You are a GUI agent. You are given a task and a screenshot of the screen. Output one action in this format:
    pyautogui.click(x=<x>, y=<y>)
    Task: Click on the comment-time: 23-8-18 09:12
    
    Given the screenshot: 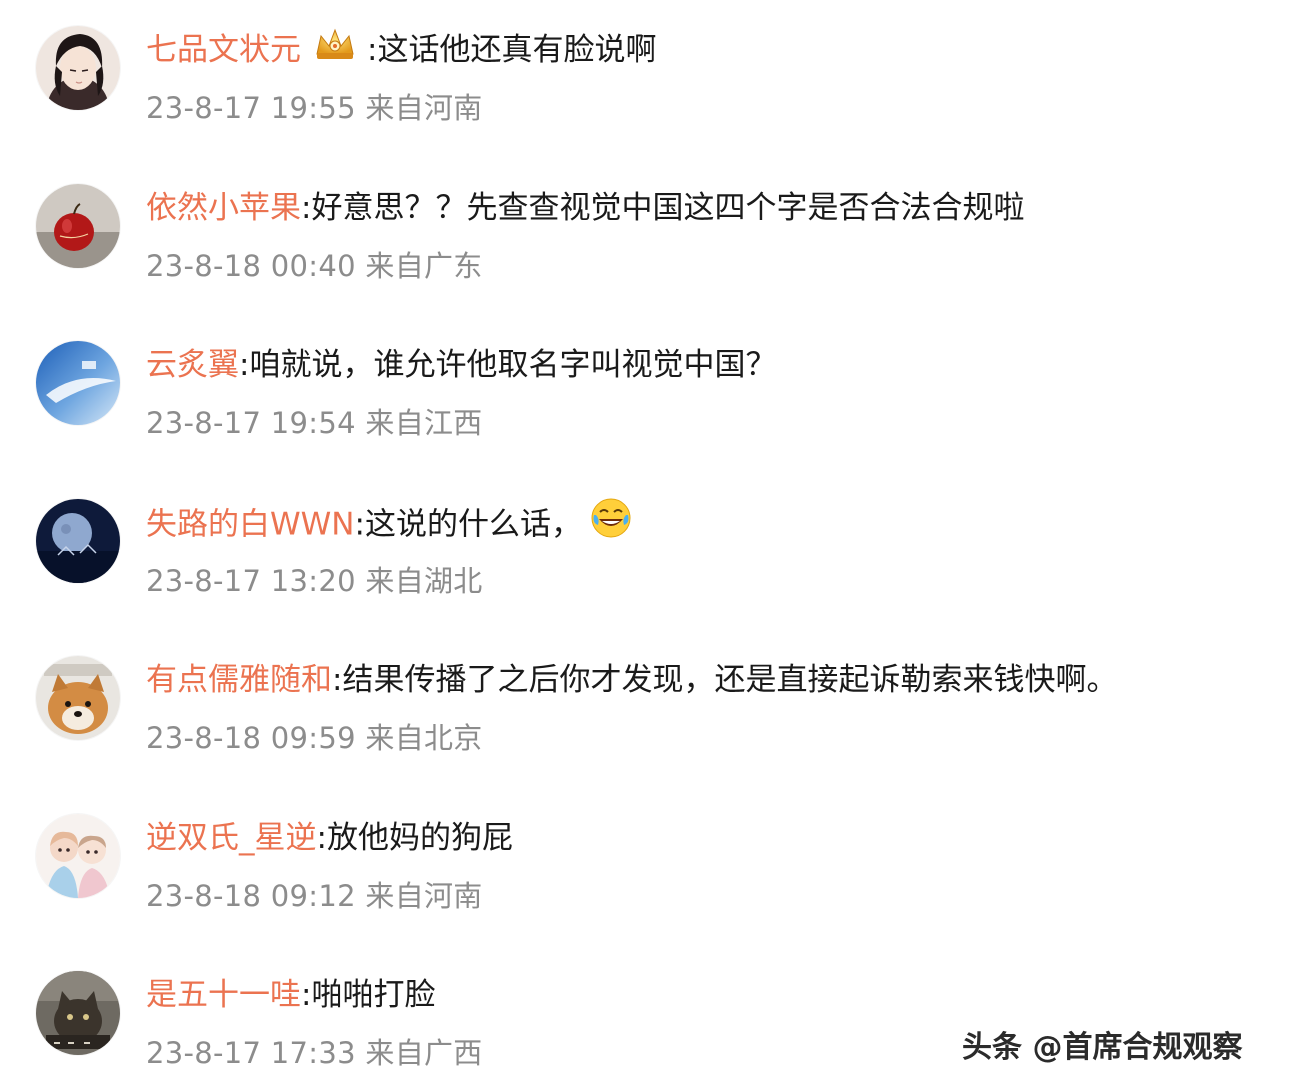 What is the action you would take?
    pyautogui.click(x=251, y=896)
    